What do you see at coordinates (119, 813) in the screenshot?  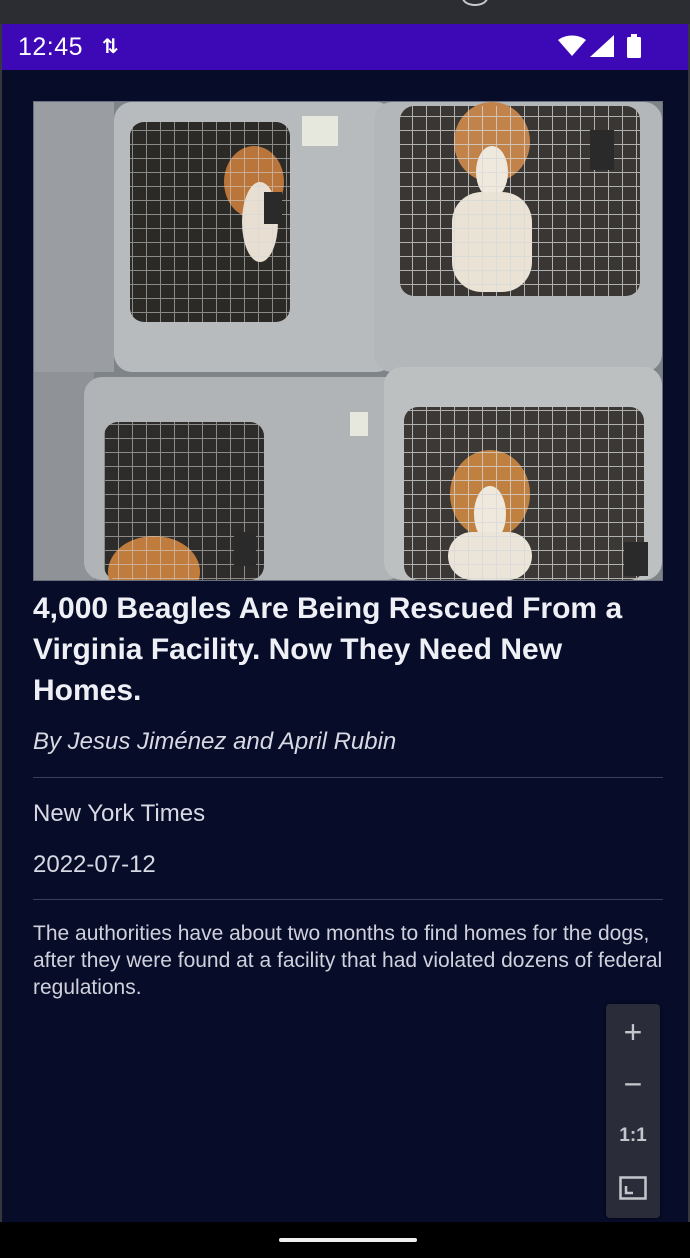 I see `article-source: New York Times` at bounding box center [119, 813].